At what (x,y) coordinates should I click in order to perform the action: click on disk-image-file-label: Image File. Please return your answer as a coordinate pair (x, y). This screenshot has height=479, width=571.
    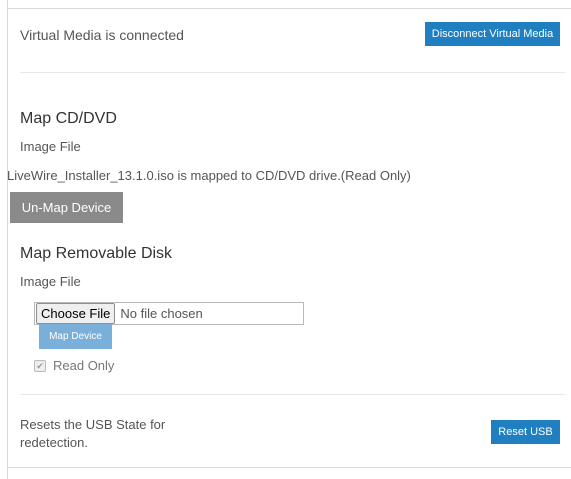
    Looking at the image, I should click on (50, 281).